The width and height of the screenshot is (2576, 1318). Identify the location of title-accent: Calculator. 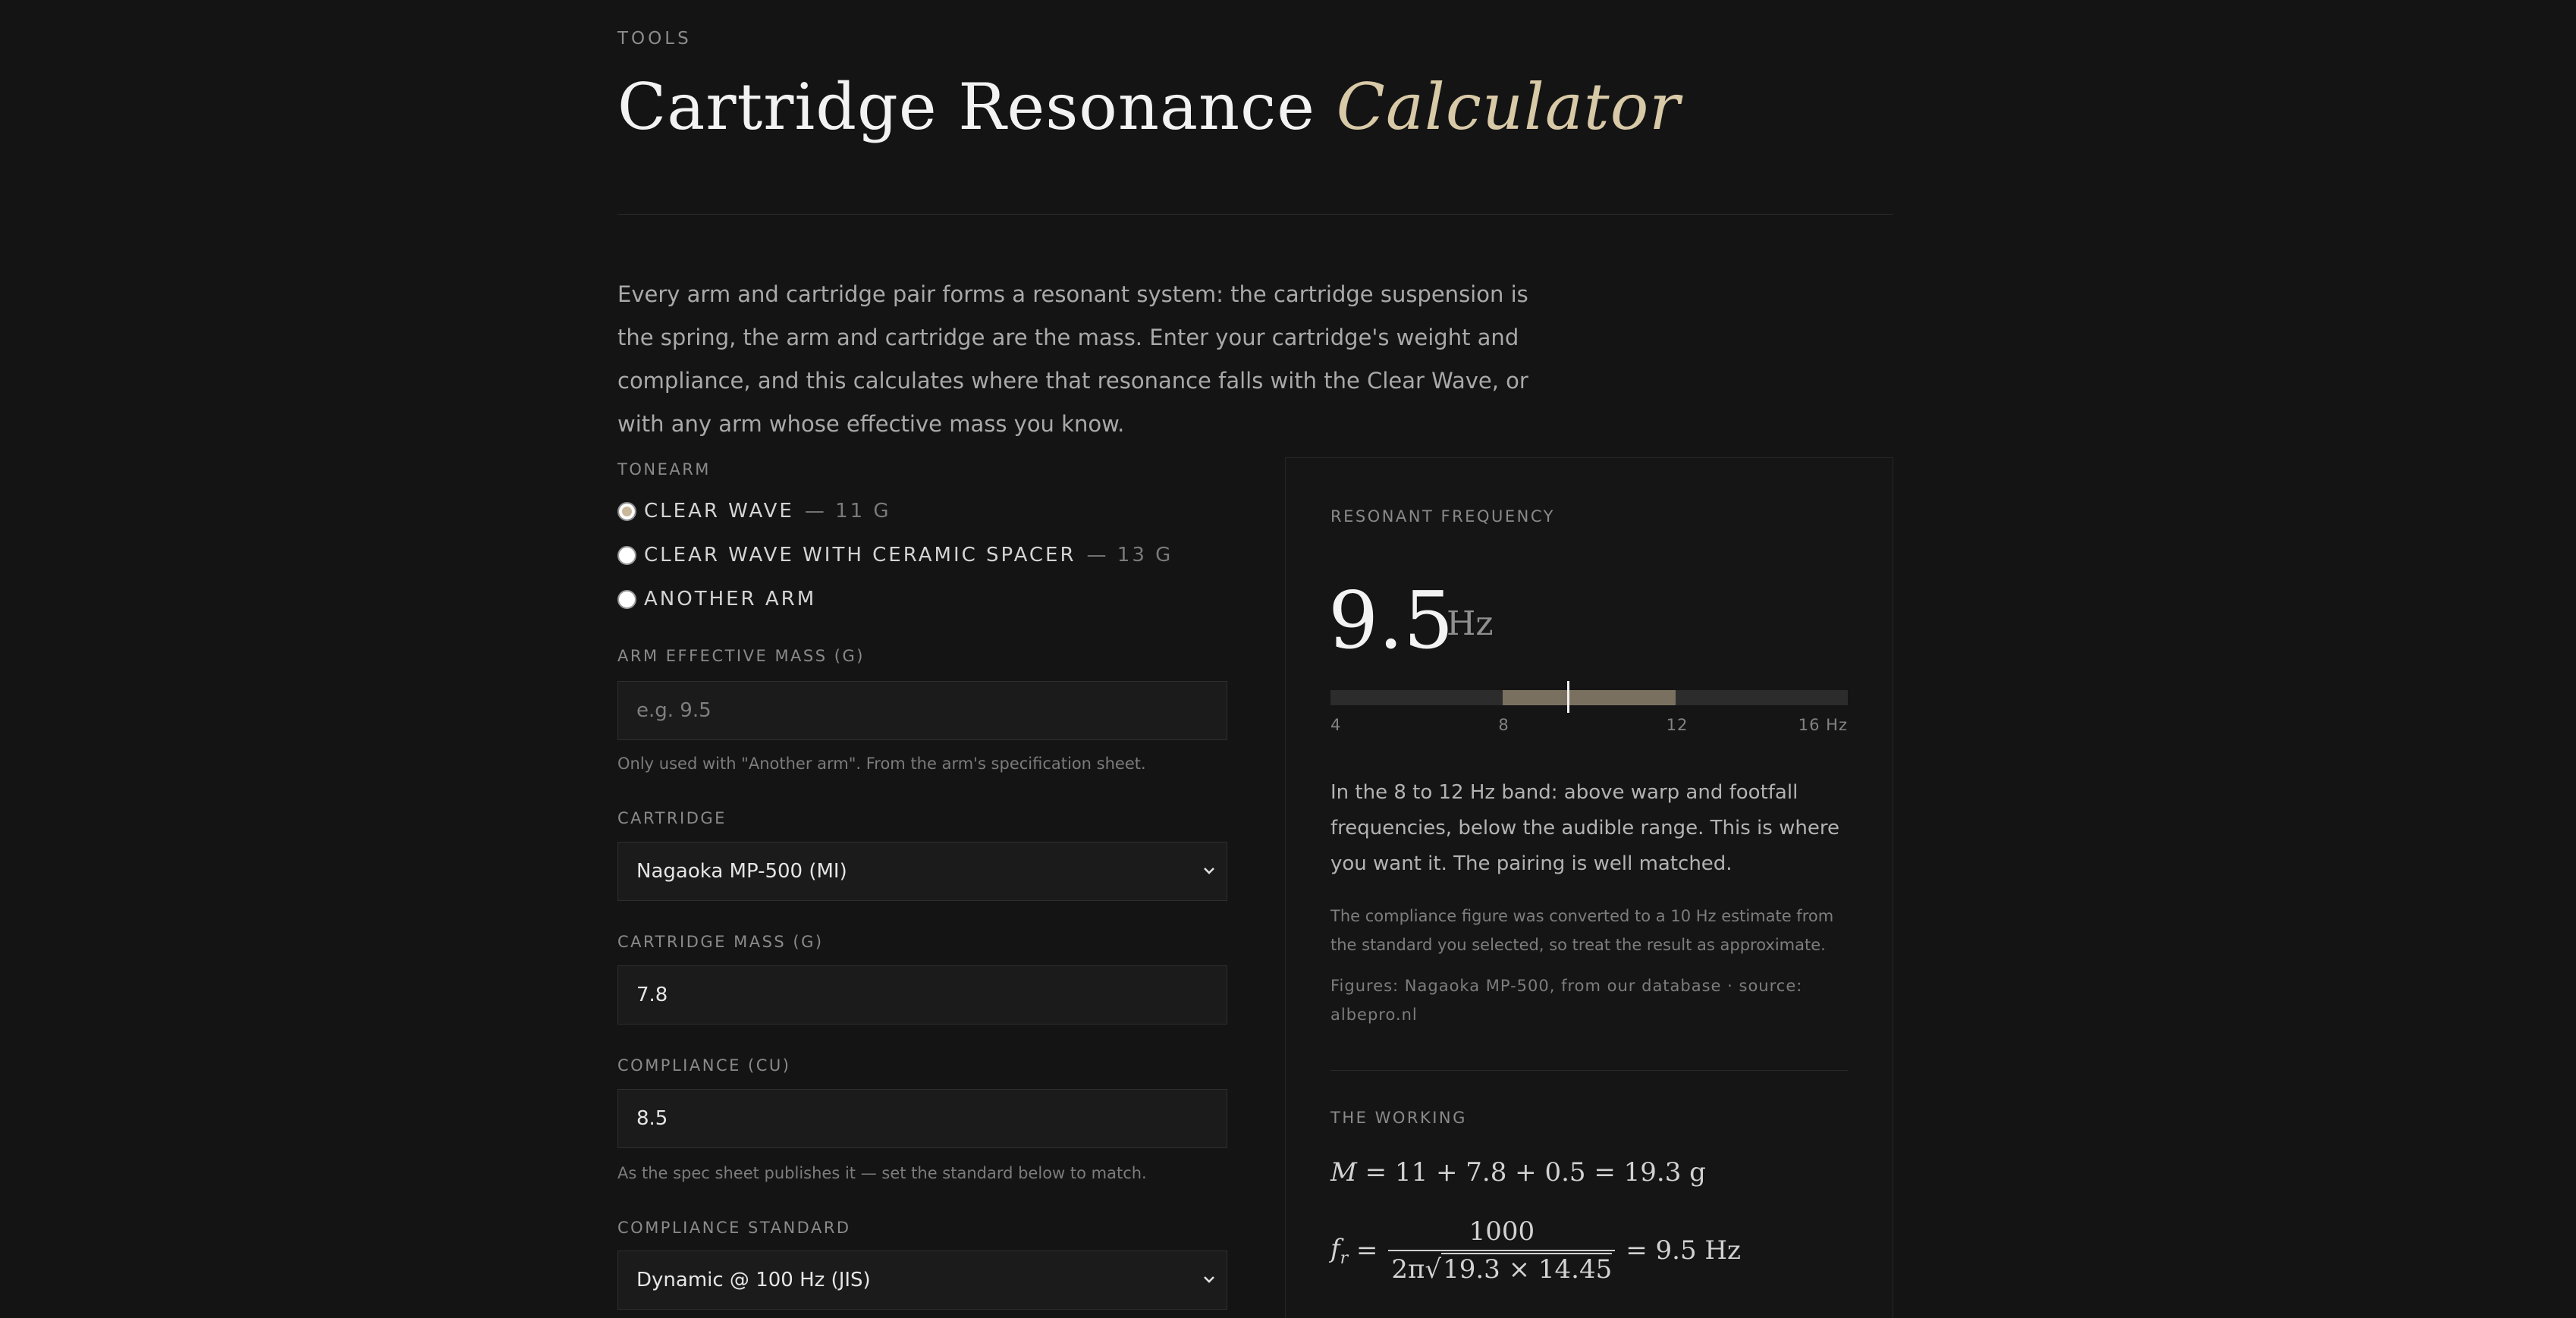
(1508, 107).